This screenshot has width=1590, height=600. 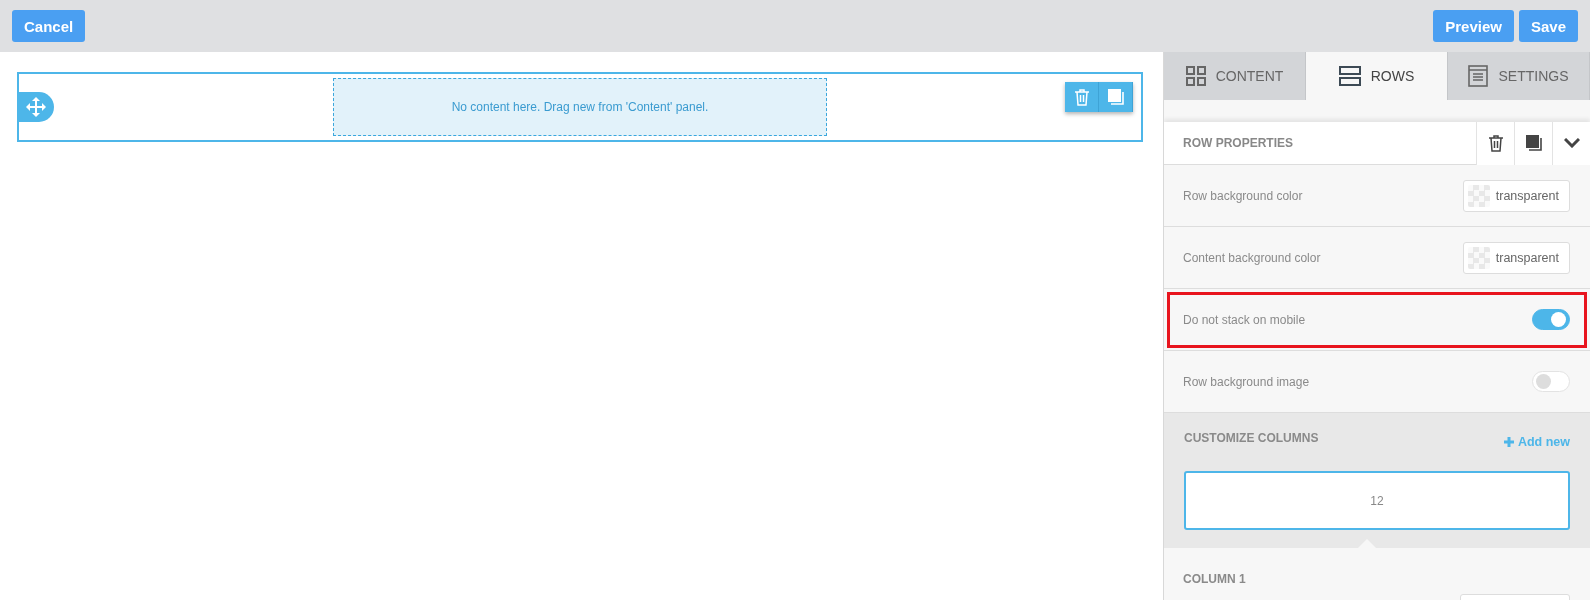 What do you see at coordinates (1536, 442) in the screenshot?
I see `add-new-link: Add new` at bounding box center [1536, 442].